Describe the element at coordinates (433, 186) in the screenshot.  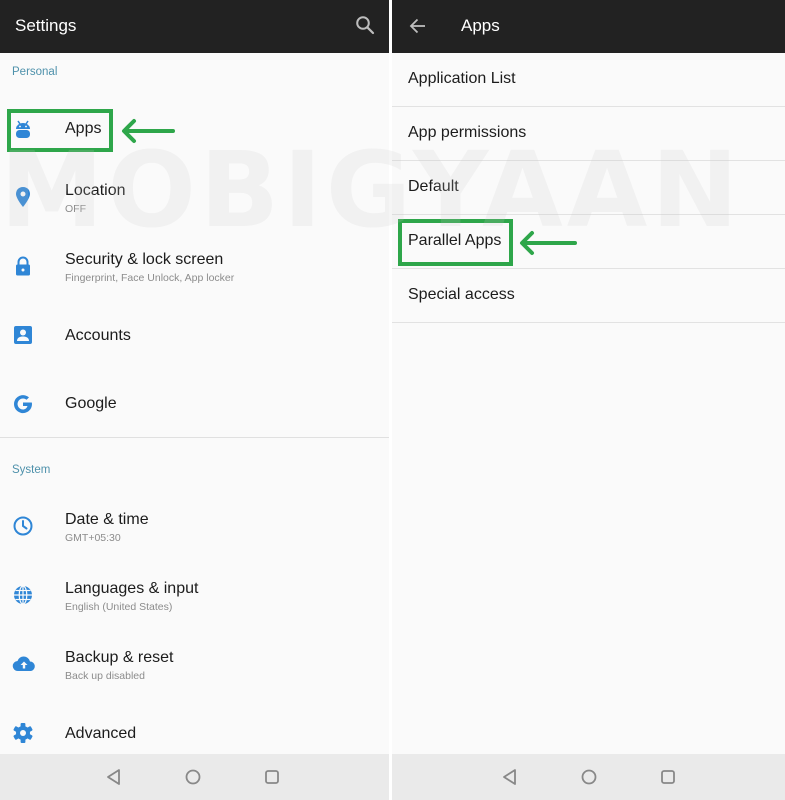
I see `apps-item-label: Default` at that location.